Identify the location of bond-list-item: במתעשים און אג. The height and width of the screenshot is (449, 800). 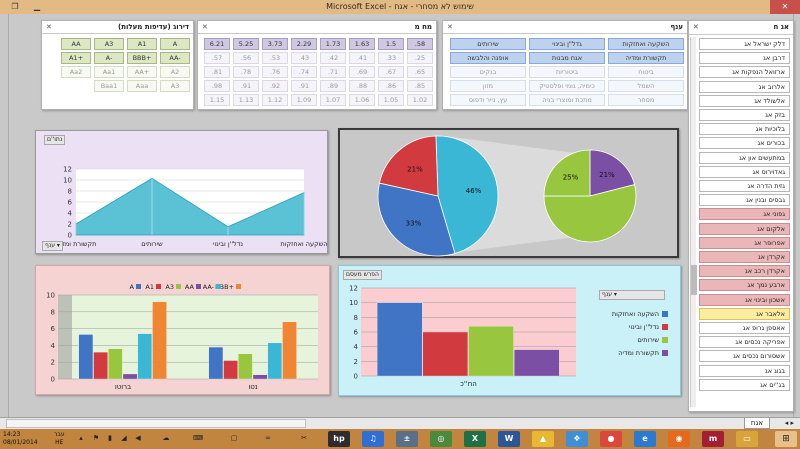
(744, 157).